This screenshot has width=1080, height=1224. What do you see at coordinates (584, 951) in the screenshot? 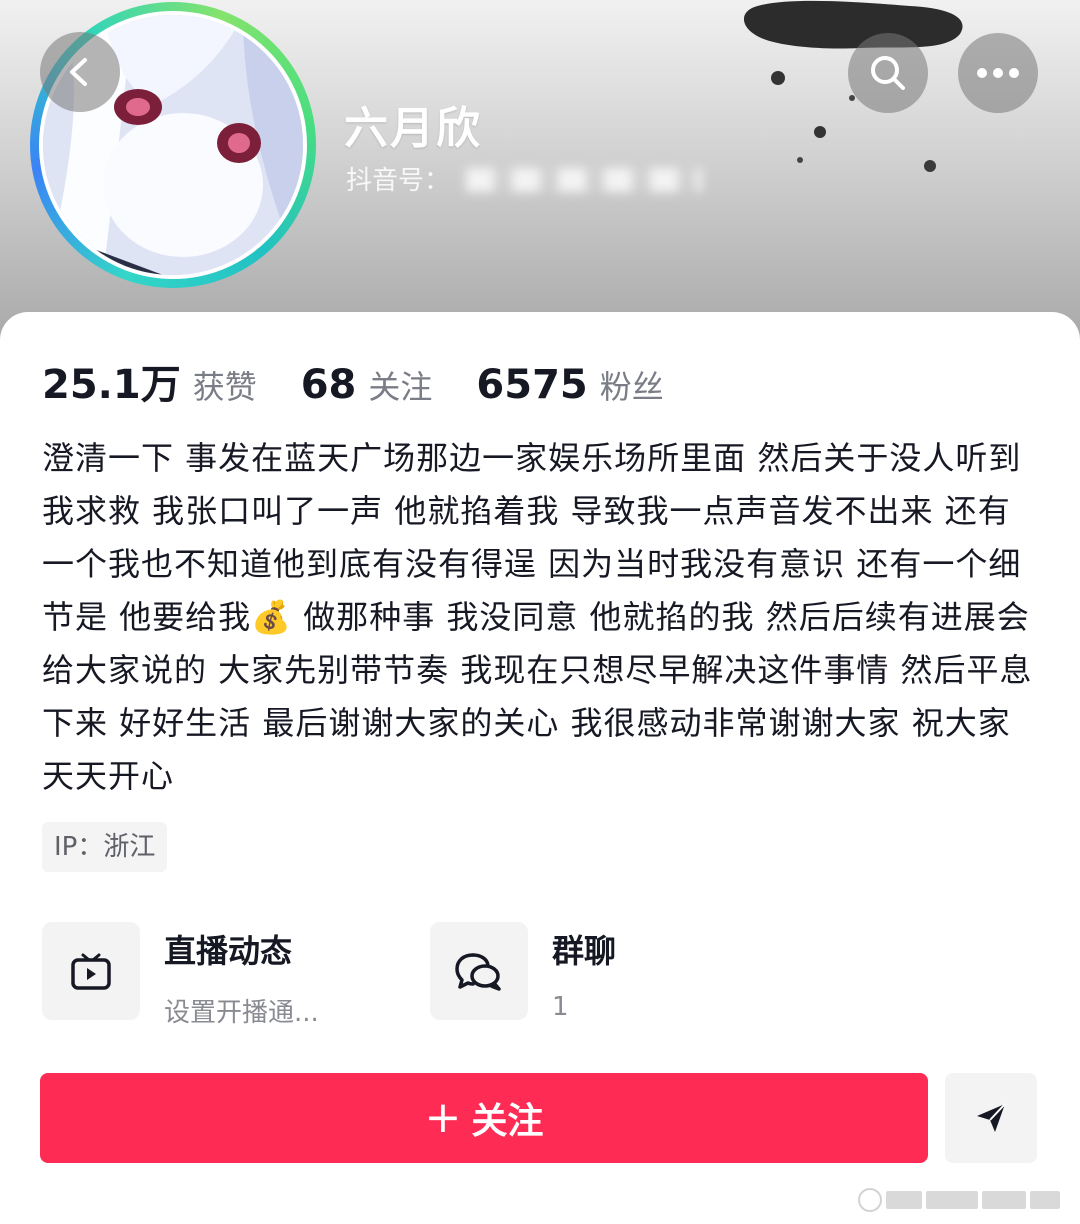
I see `feature-title: 群聊` at bounding box center [584, 951].